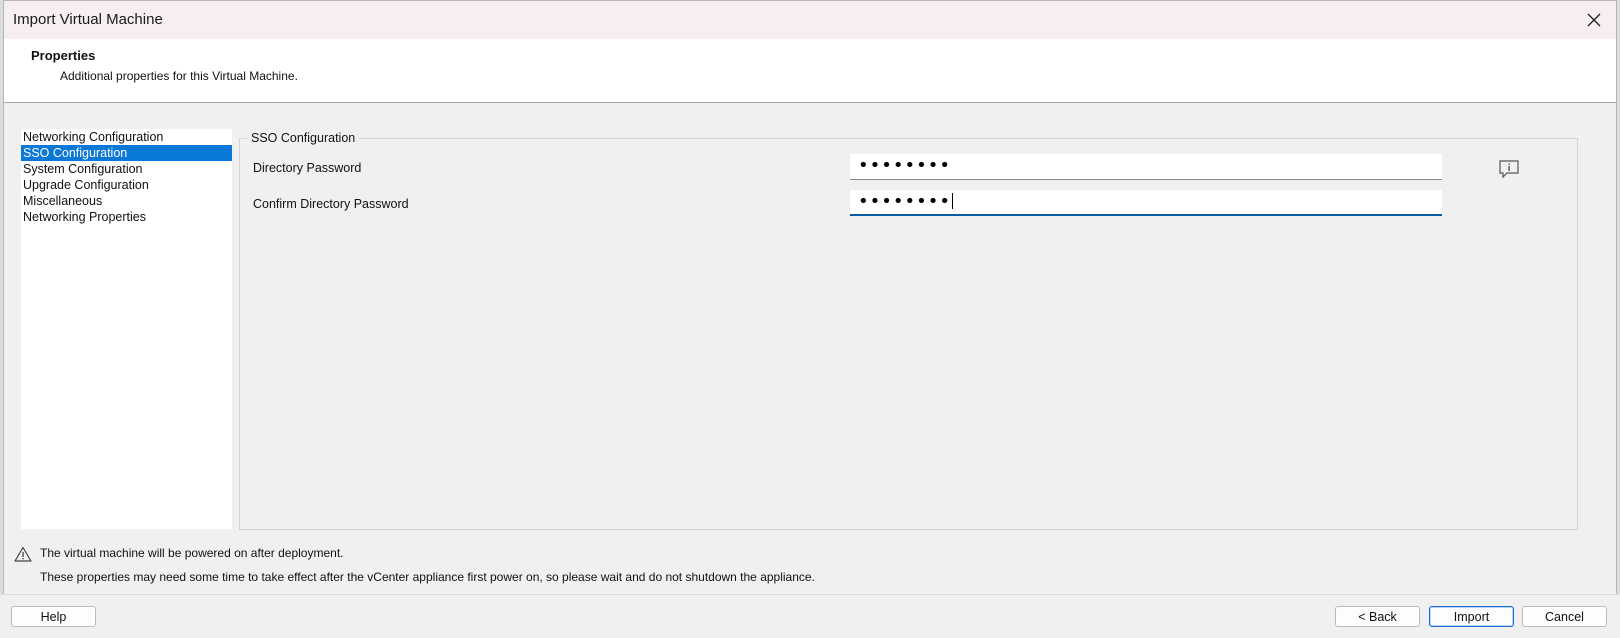 This screenshot has height=638, width=1620. I want to click on confirm-password-input: ••••••••, so click(1146, 203).